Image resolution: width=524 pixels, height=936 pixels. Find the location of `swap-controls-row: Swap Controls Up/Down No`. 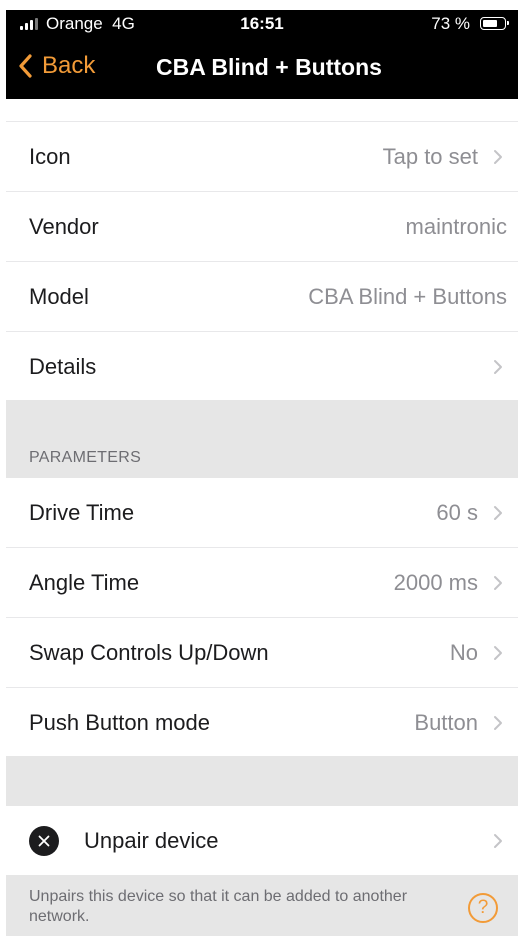

swap-controls-row: Swap Controls Up/Down No is located at coordinates (262, 653).